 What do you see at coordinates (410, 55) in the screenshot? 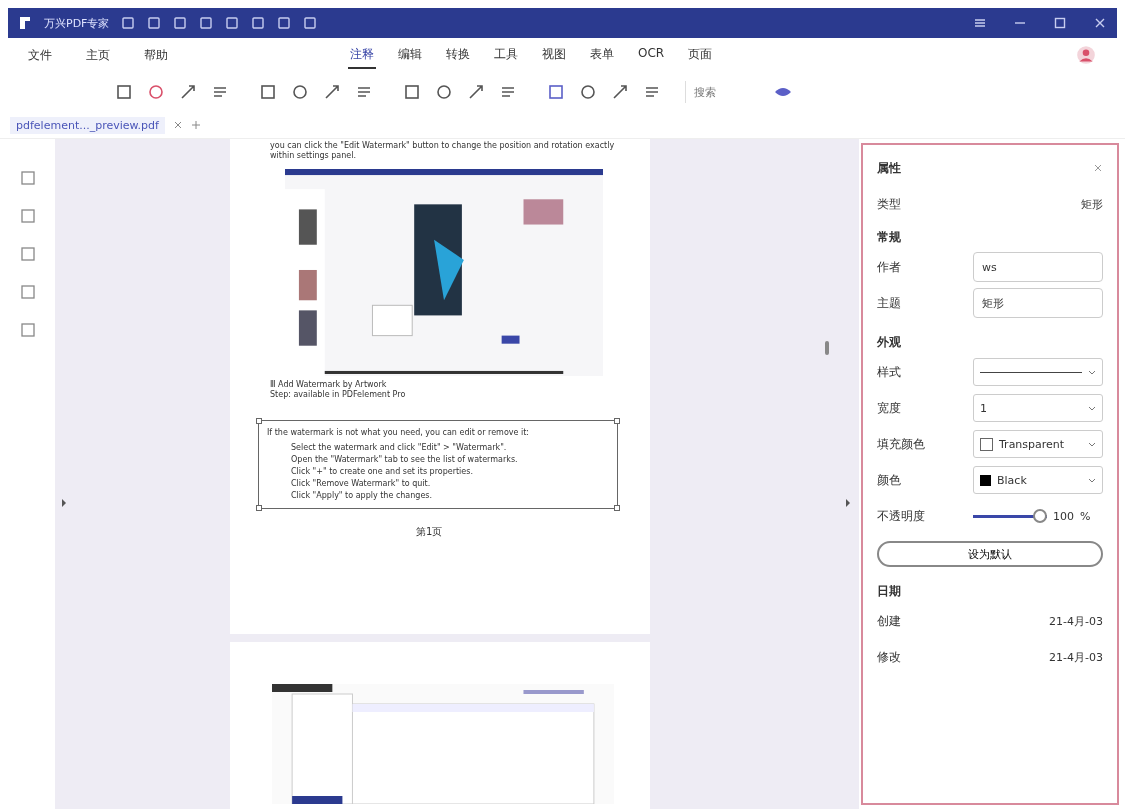
I see `ribbon-tab: 编辑` at bounding box center [410, 55].